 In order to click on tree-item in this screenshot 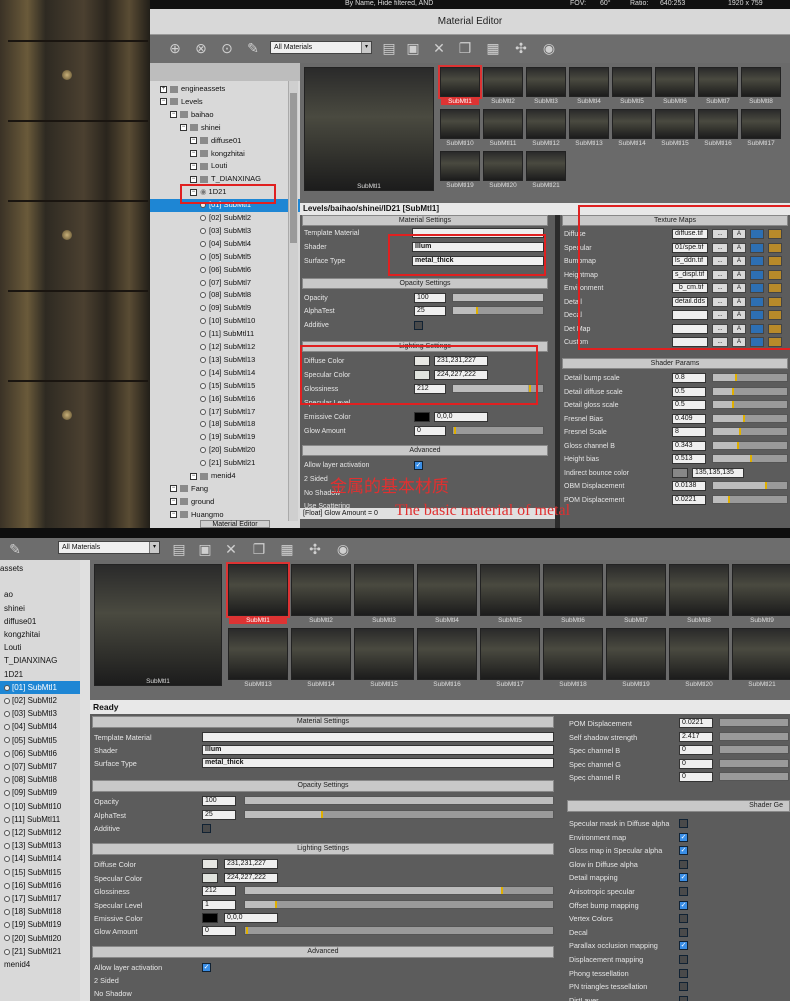, I will do `click(40, 581)`.